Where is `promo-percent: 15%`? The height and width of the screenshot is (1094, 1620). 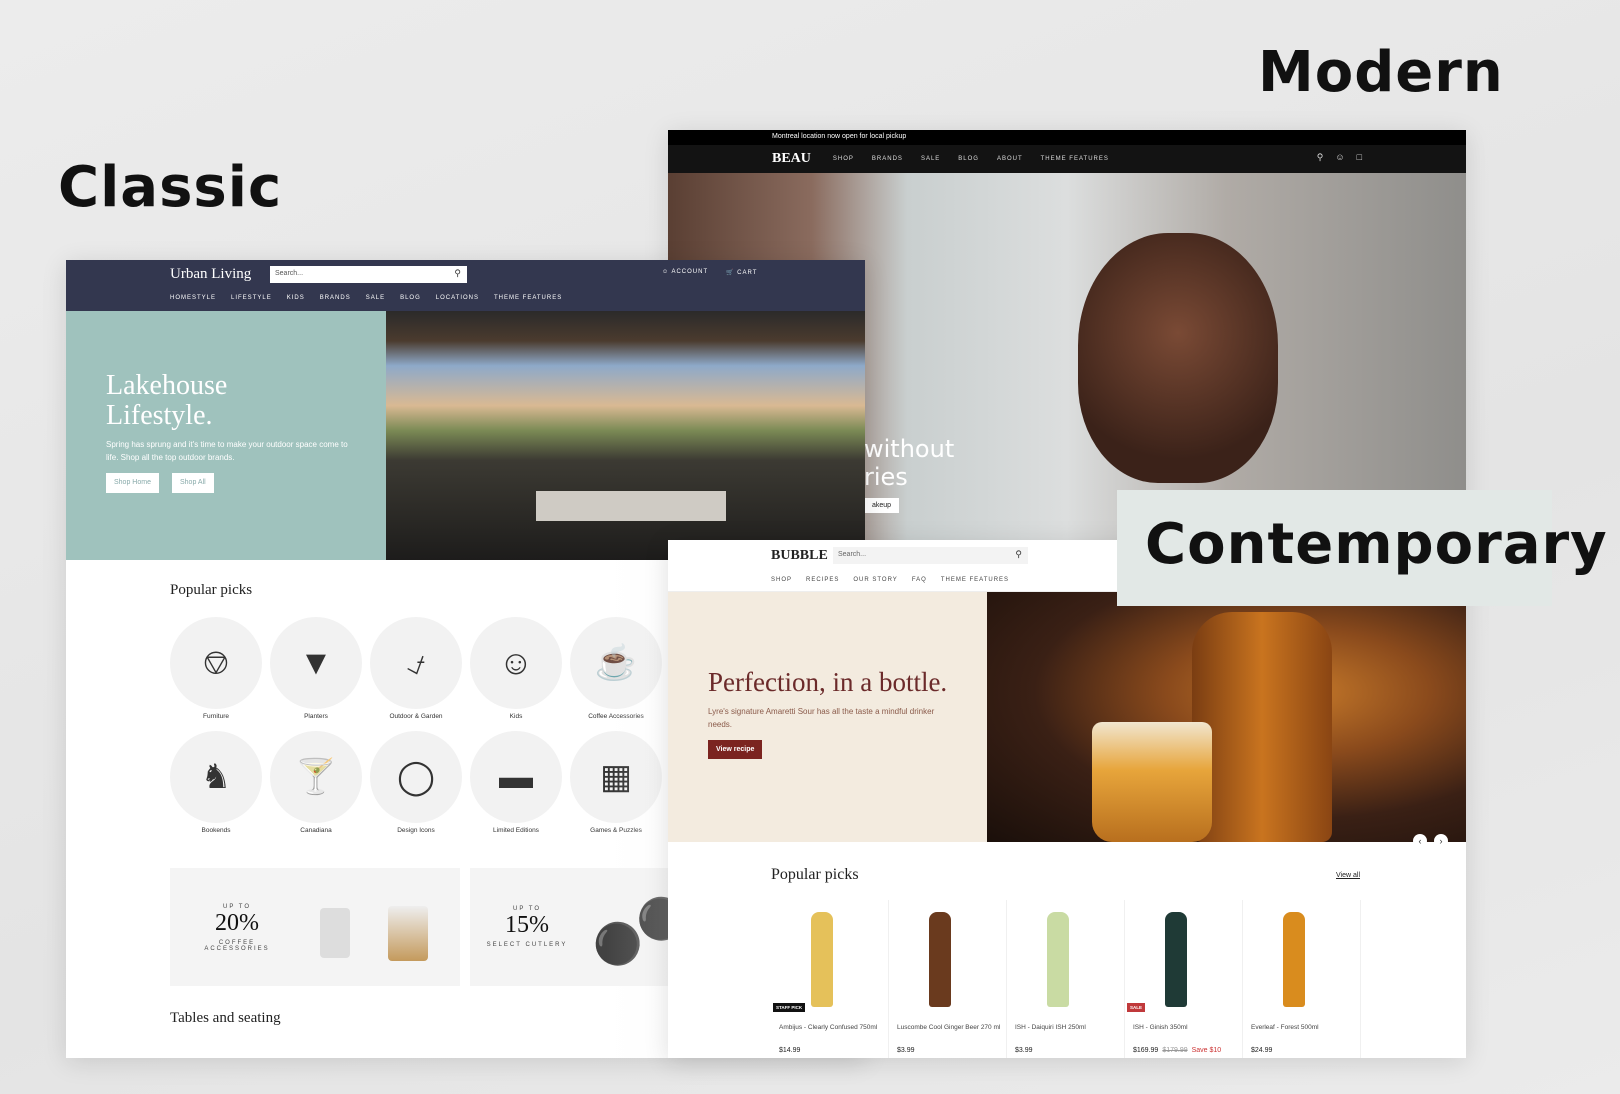
promo-percent: 15% is located at coordinates (527, 925).